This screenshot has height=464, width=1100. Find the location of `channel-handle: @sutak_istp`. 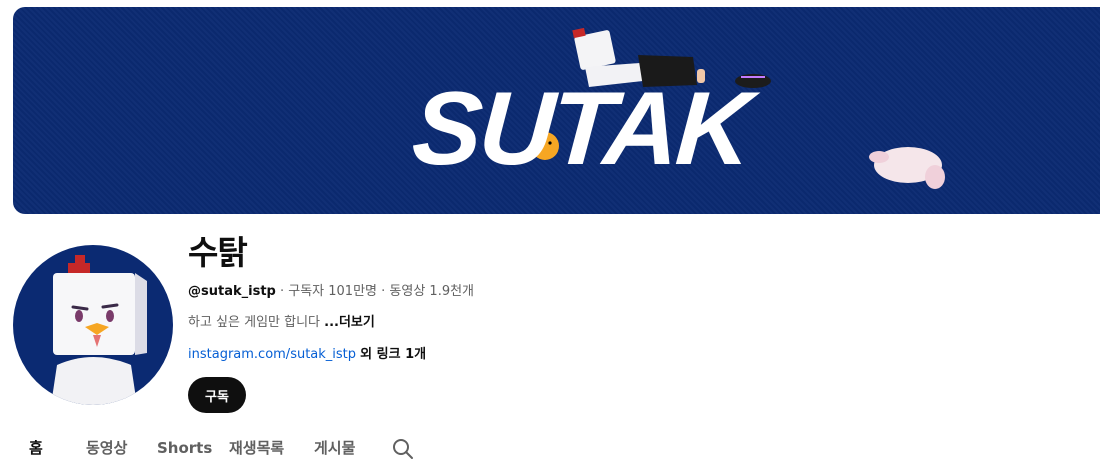

channel-handle: @sutak_istp is located at coordinates (232, 291).